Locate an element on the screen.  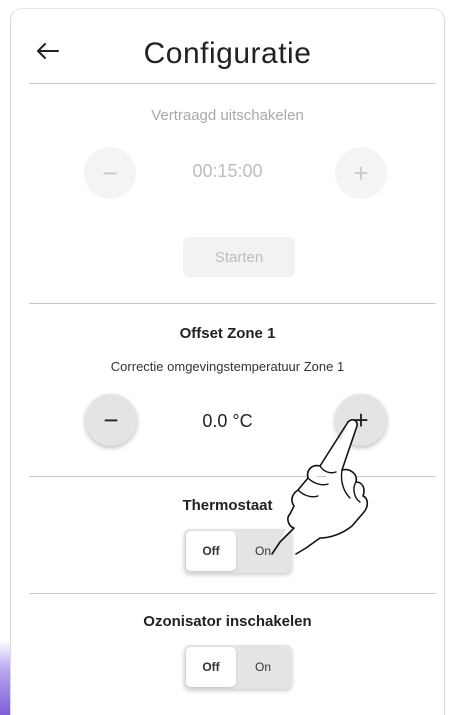
divider-offset is located at coordinates (232, 476).